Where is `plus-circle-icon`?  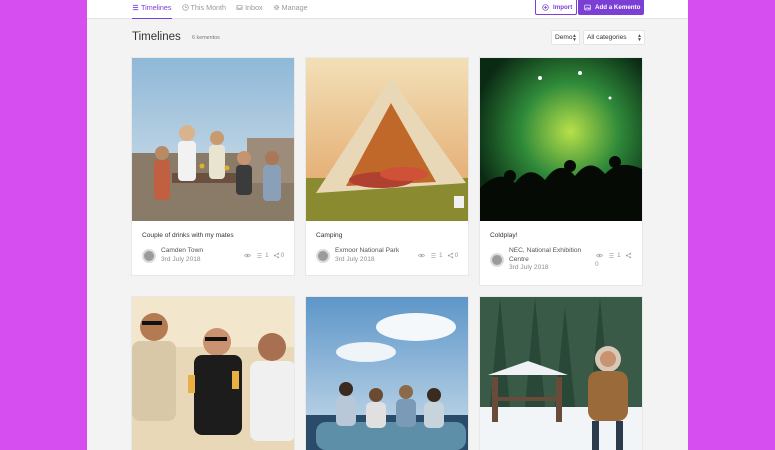
plus-circle-icon is located at coordinates (545, 7).